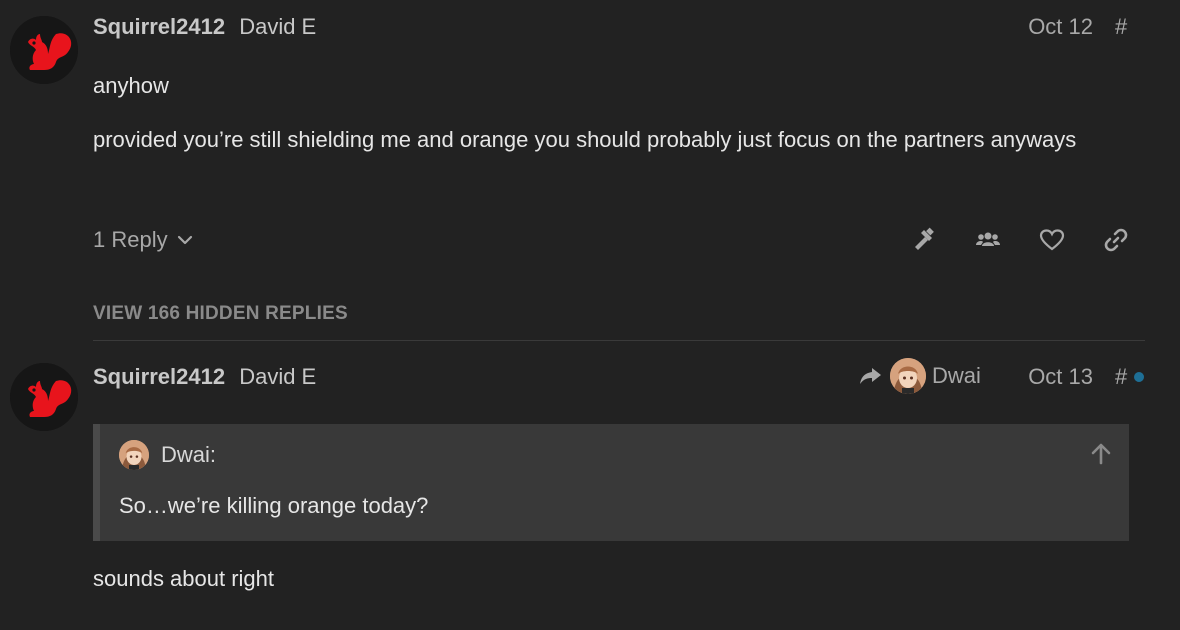  Describe the element at coordinates (619, 340) in the screenshot. I see `post-divider` at that location.